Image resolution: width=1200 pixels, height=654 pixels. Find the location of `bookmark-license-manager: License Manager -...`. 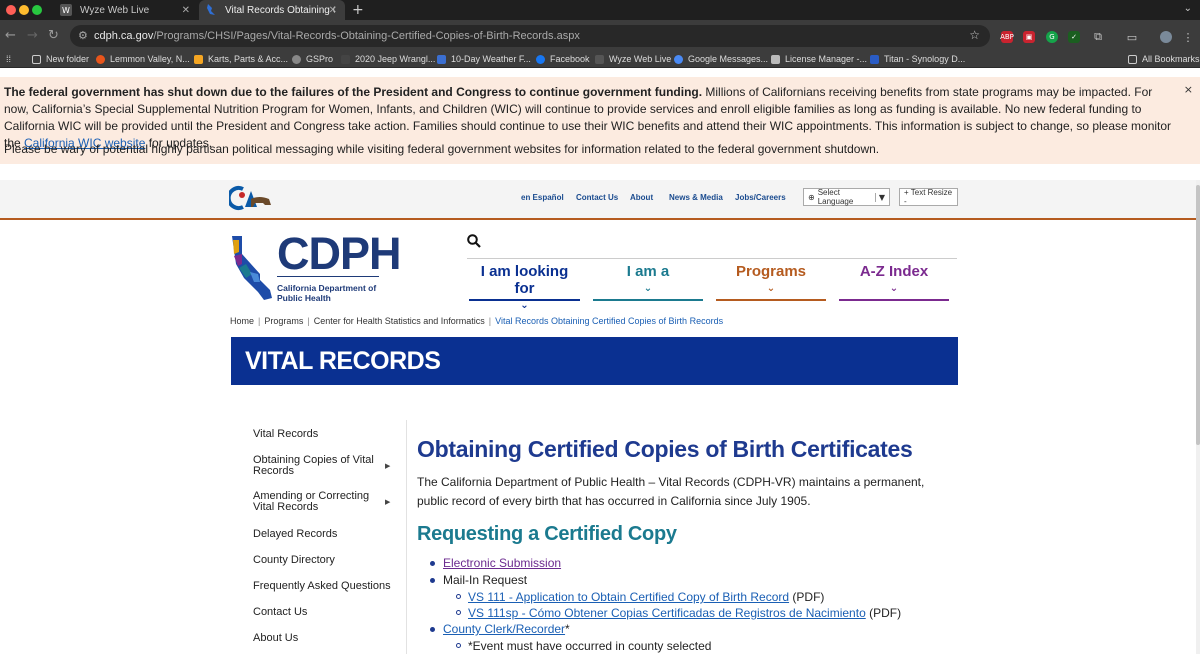

bookmark-license-manager: License Manager -... is located at coordinates (819, 59).